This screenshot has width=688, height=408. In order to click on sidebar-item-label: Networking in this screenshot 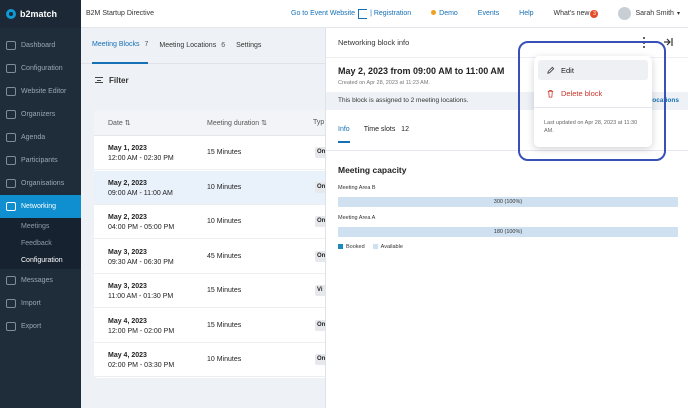, I will do `click(39, 206)`.